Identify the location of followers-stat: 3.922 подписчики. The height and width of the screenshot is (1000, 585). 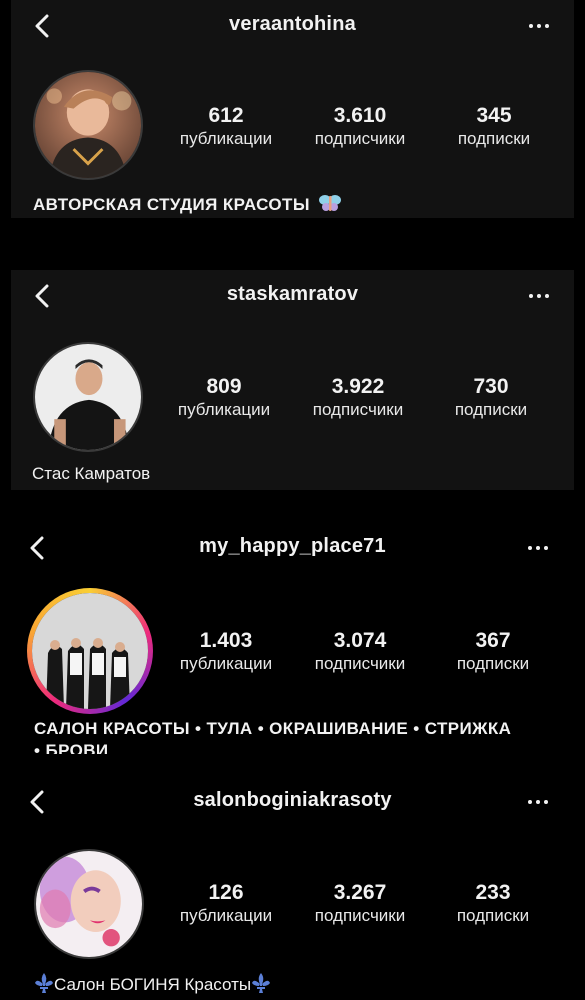
(358, 398).